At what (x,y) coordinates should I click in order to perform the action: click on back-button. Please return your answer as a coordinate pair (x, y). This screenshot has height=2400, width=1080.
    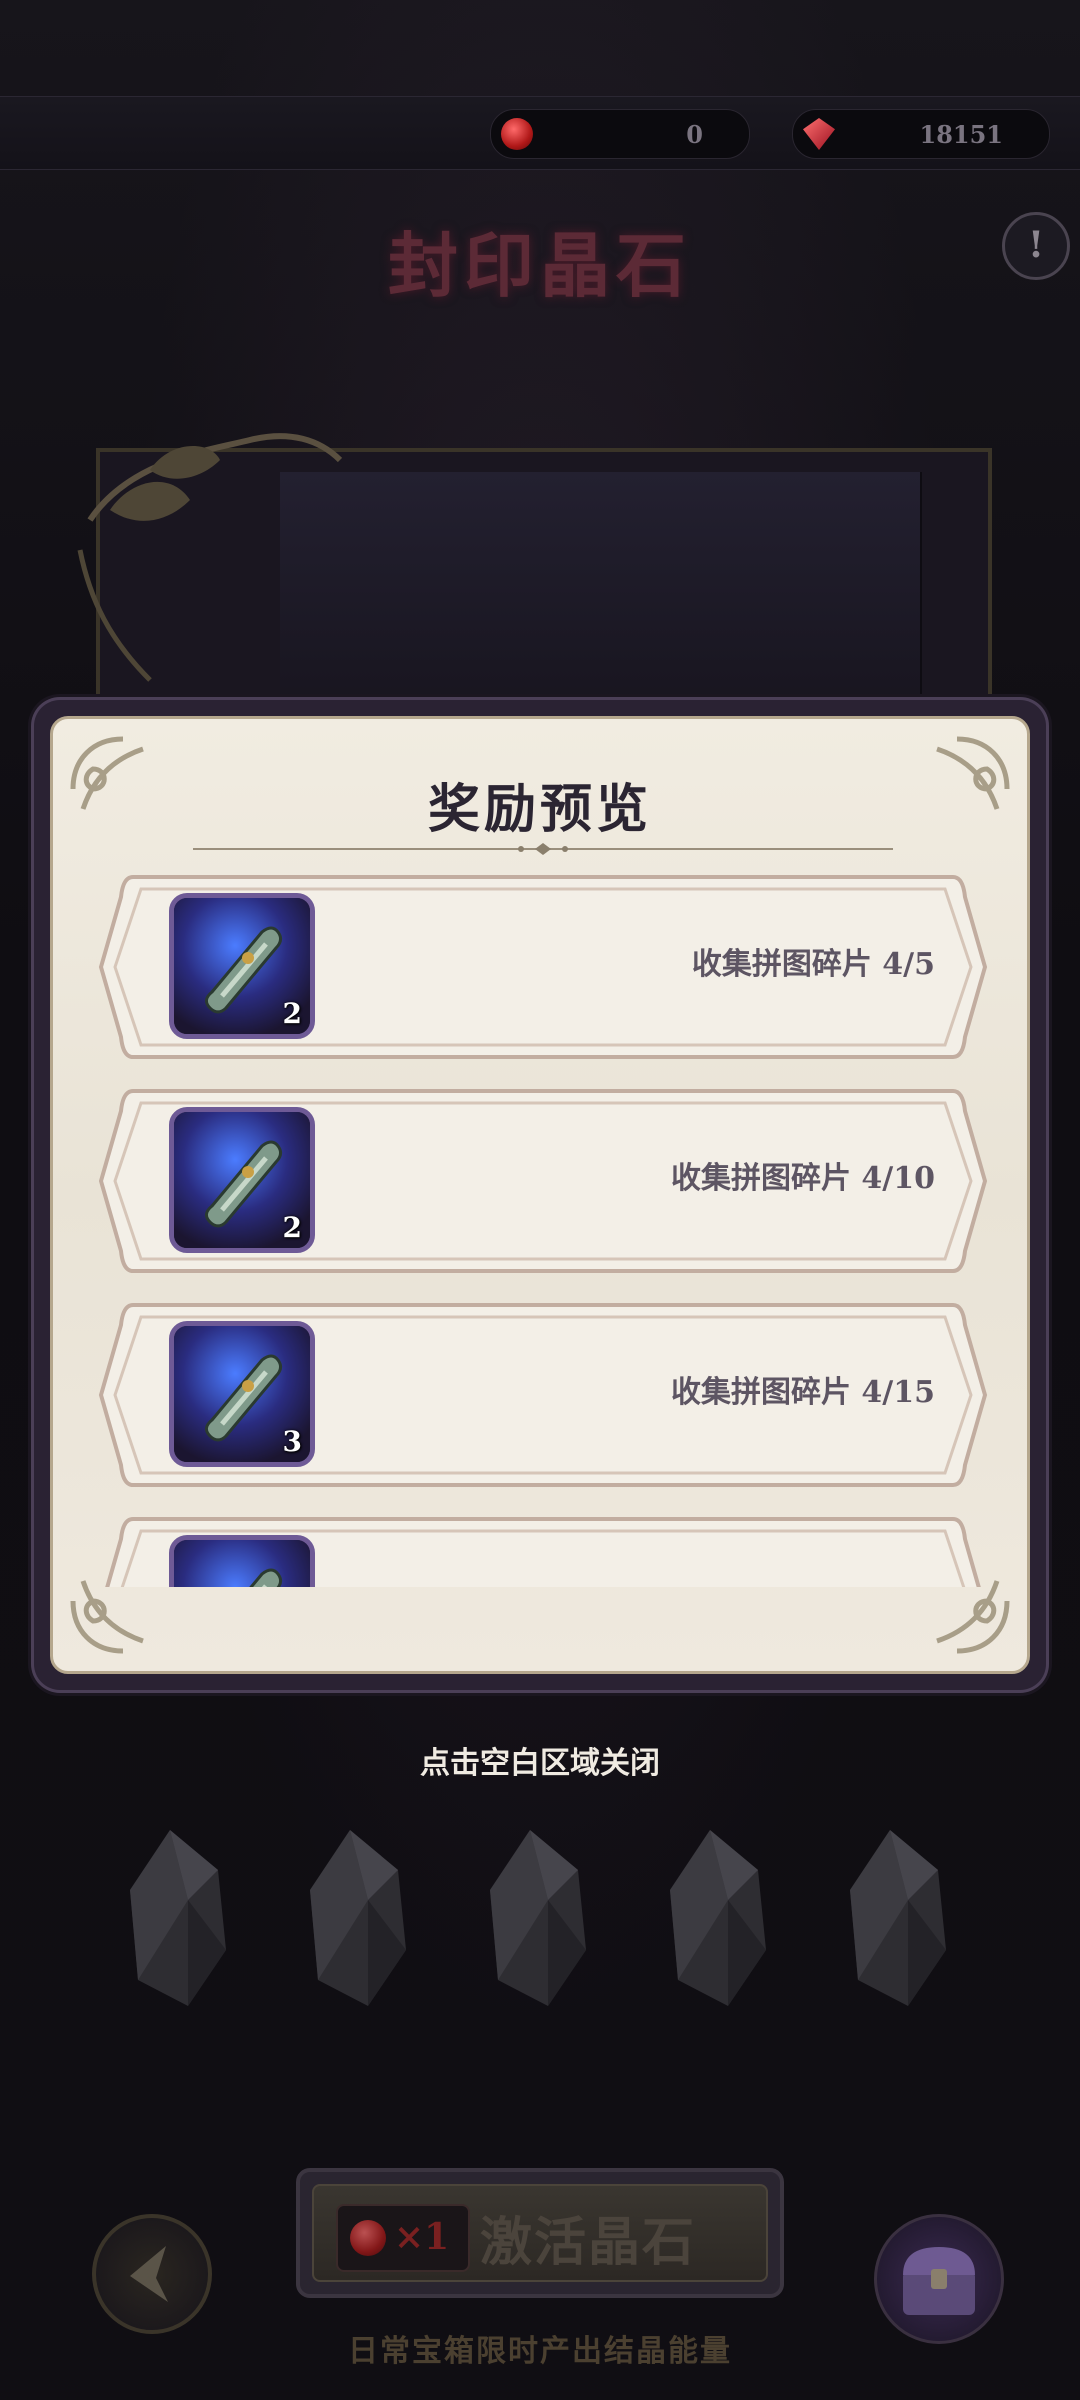
    Looking at the image, I should click on (152, 2274).